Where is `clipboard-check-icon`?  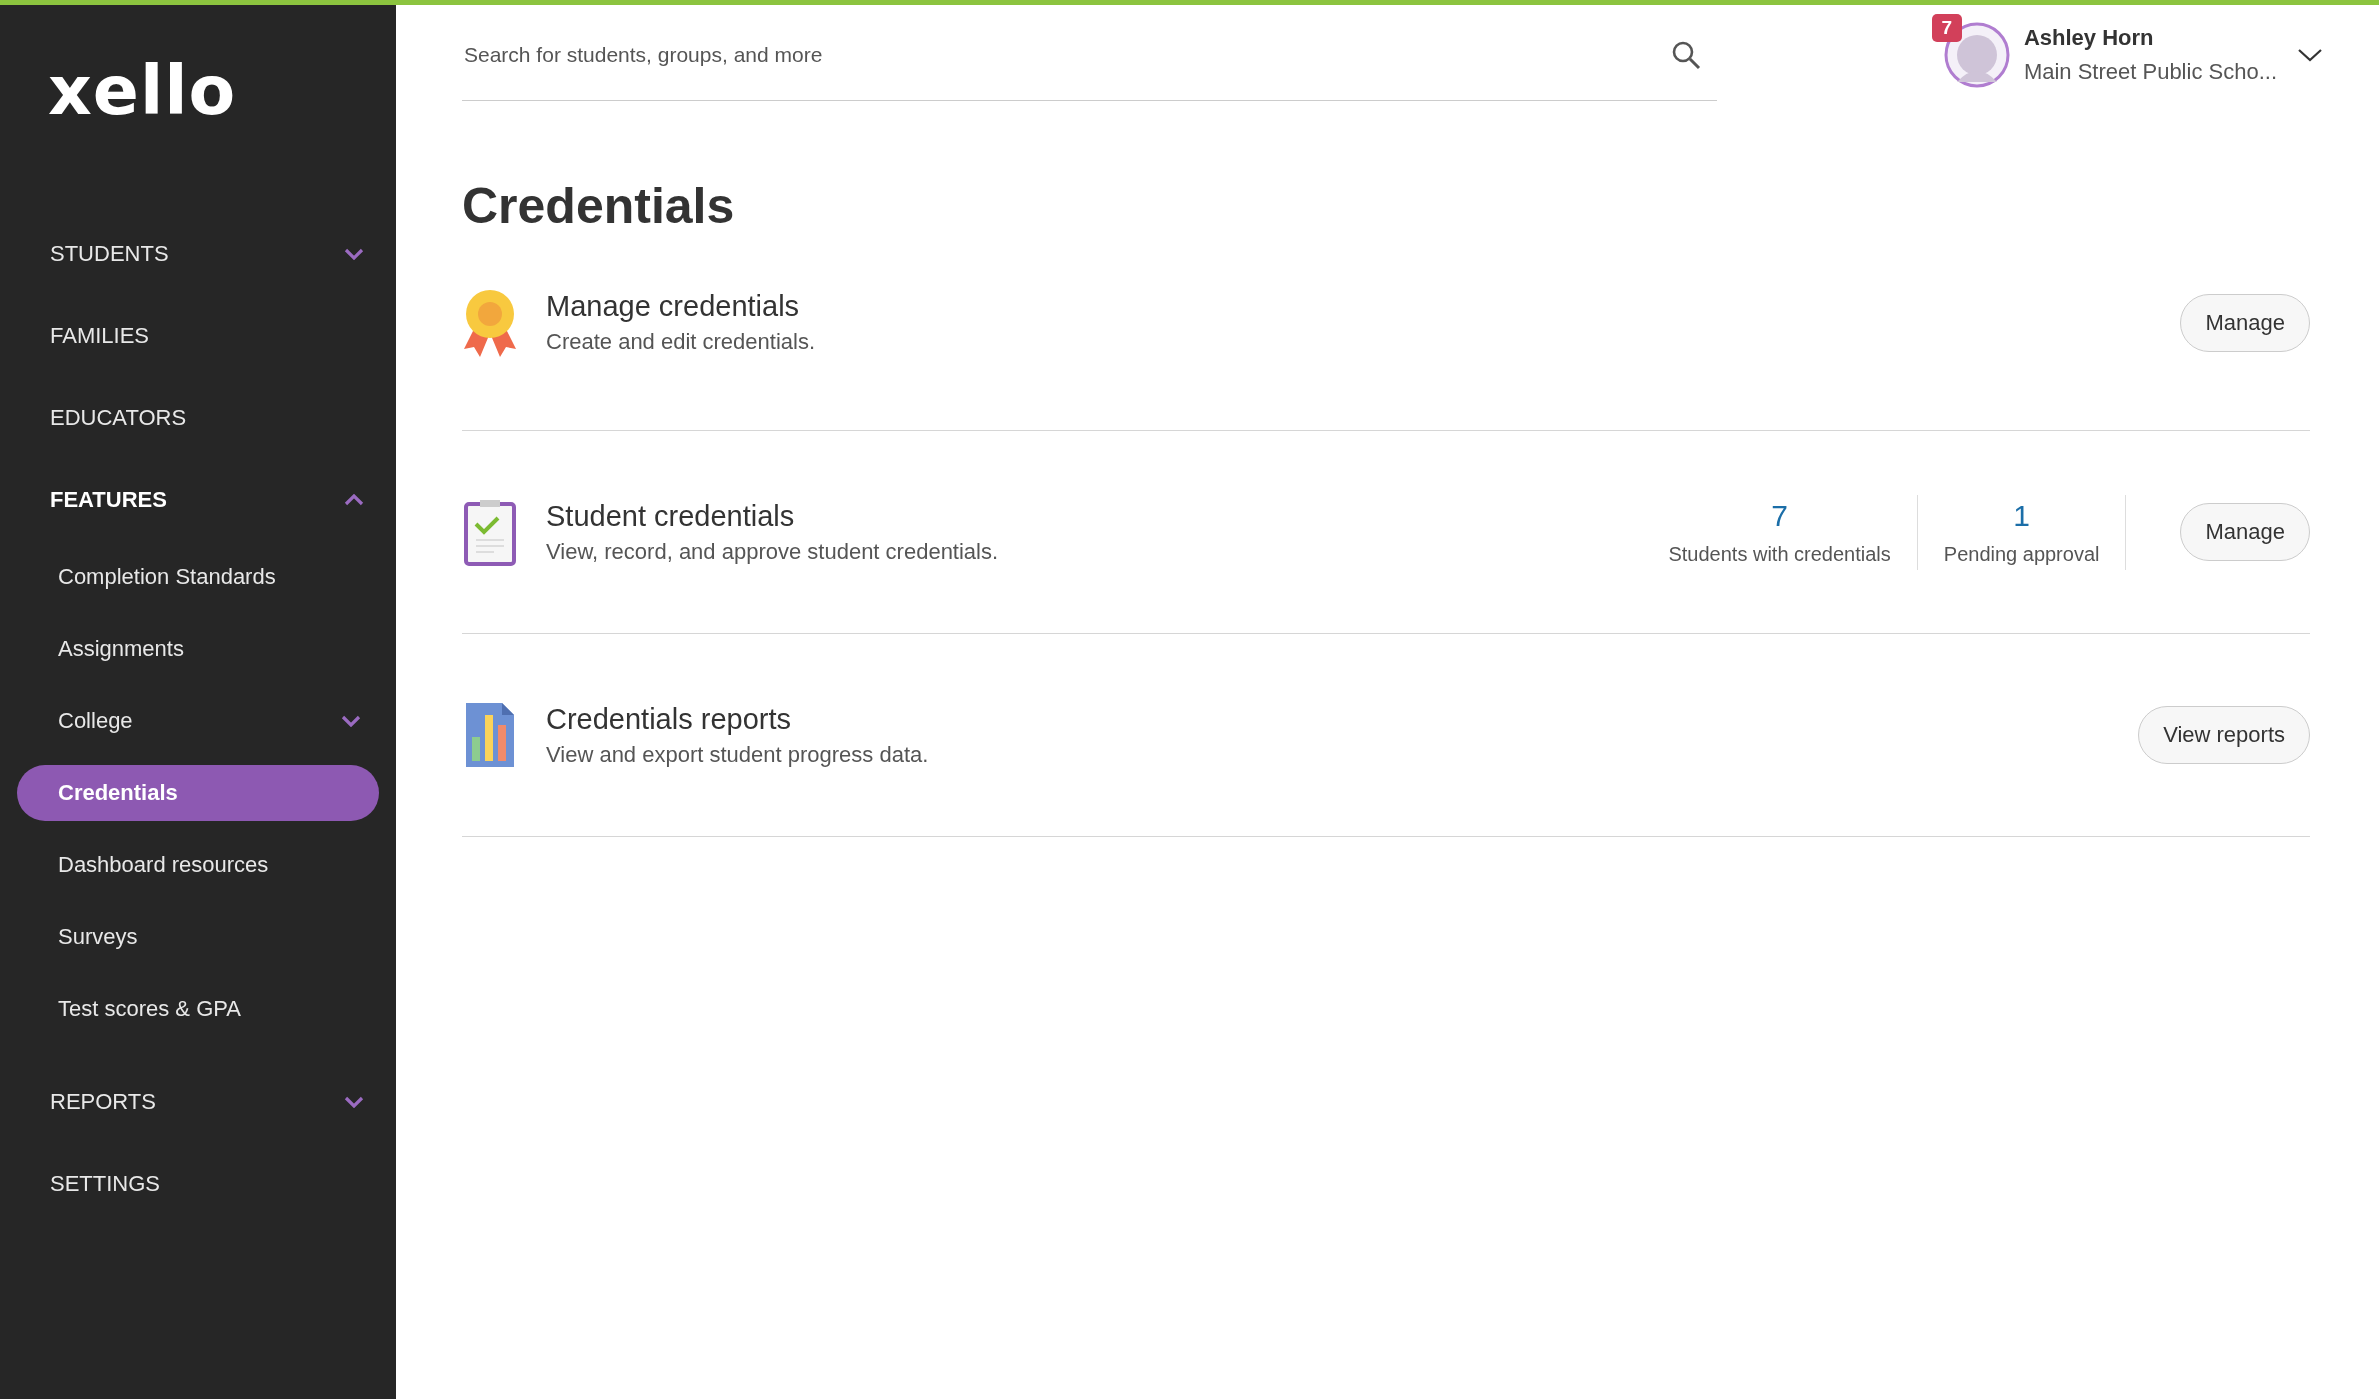
clipboard-check-icon is located at coordinates (490, 532).